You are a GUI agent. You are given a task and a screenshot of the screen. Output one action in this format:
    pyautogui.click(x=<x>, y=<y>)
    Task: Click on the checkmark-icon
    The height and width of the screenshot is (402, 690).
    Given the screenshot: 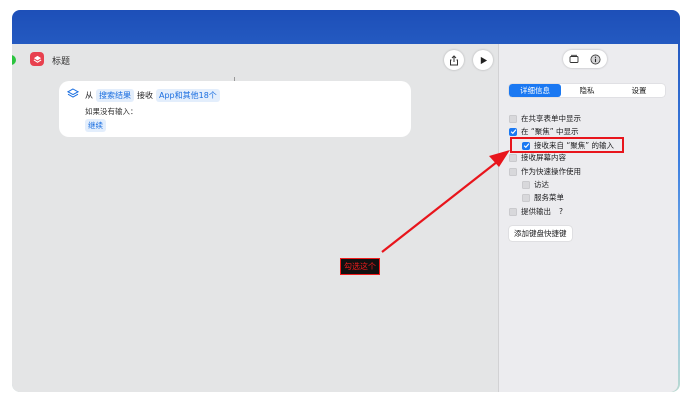 What is the action you would take?
    pyautogui.click(x=513, y=132)
    